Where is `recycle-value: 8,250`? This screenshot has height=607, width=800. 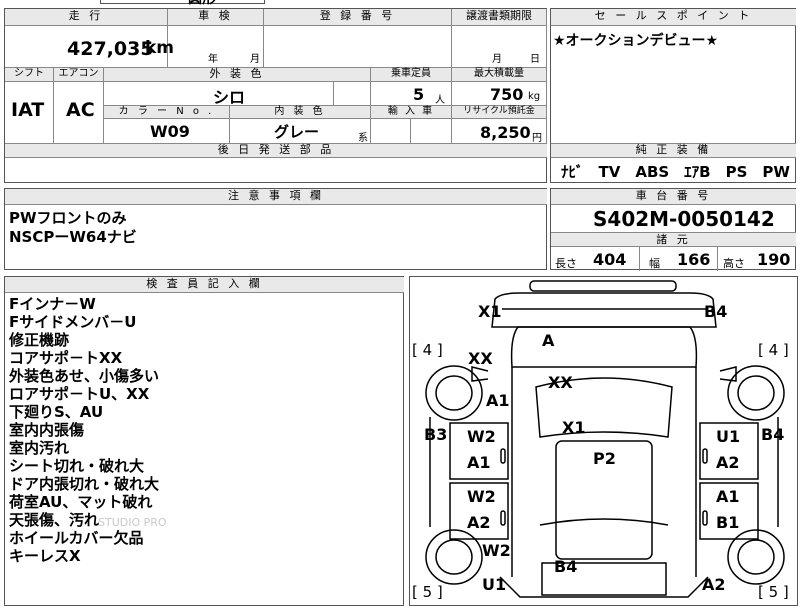 recycle-value: 8,250 is located at coordinates (505, 132).